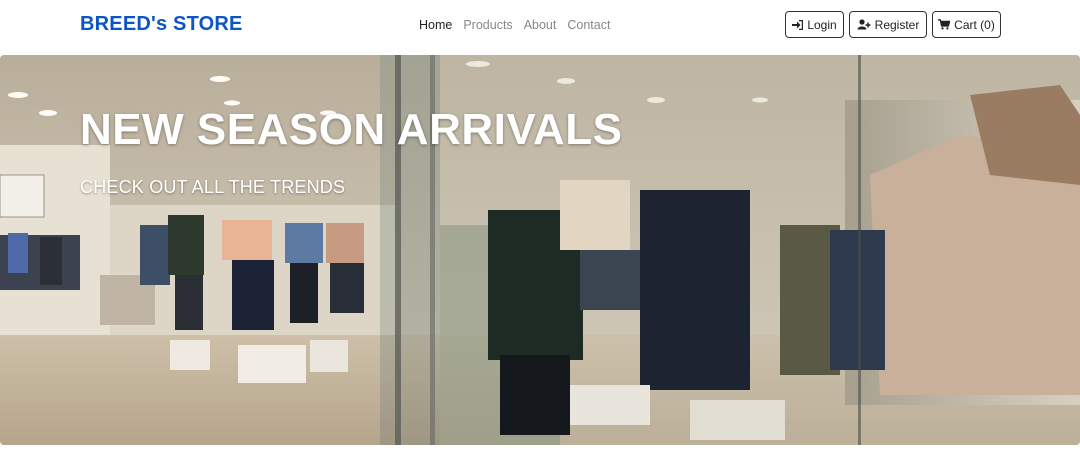 The width and height of the screenshot is (1080, 460). I want to click on register-button: Register, so click(888, 24).